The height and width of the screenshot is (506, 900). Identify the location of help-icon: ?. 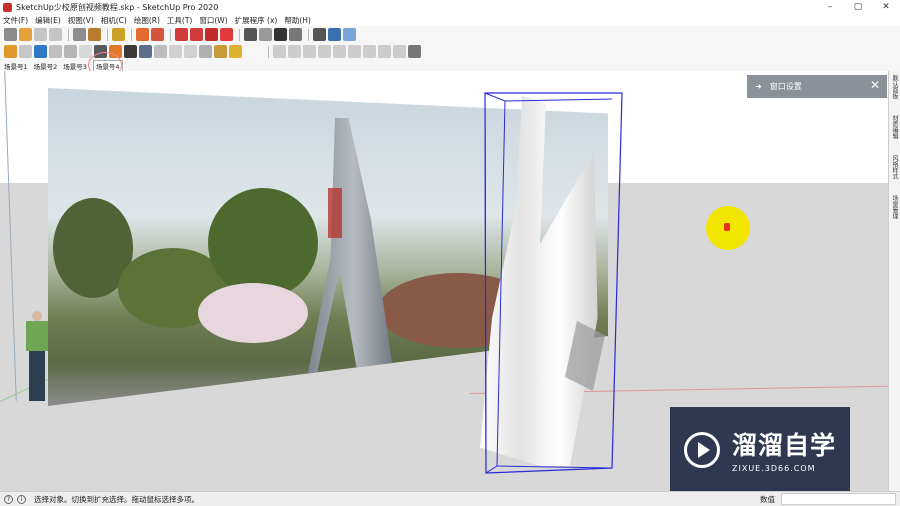
(8, 499).